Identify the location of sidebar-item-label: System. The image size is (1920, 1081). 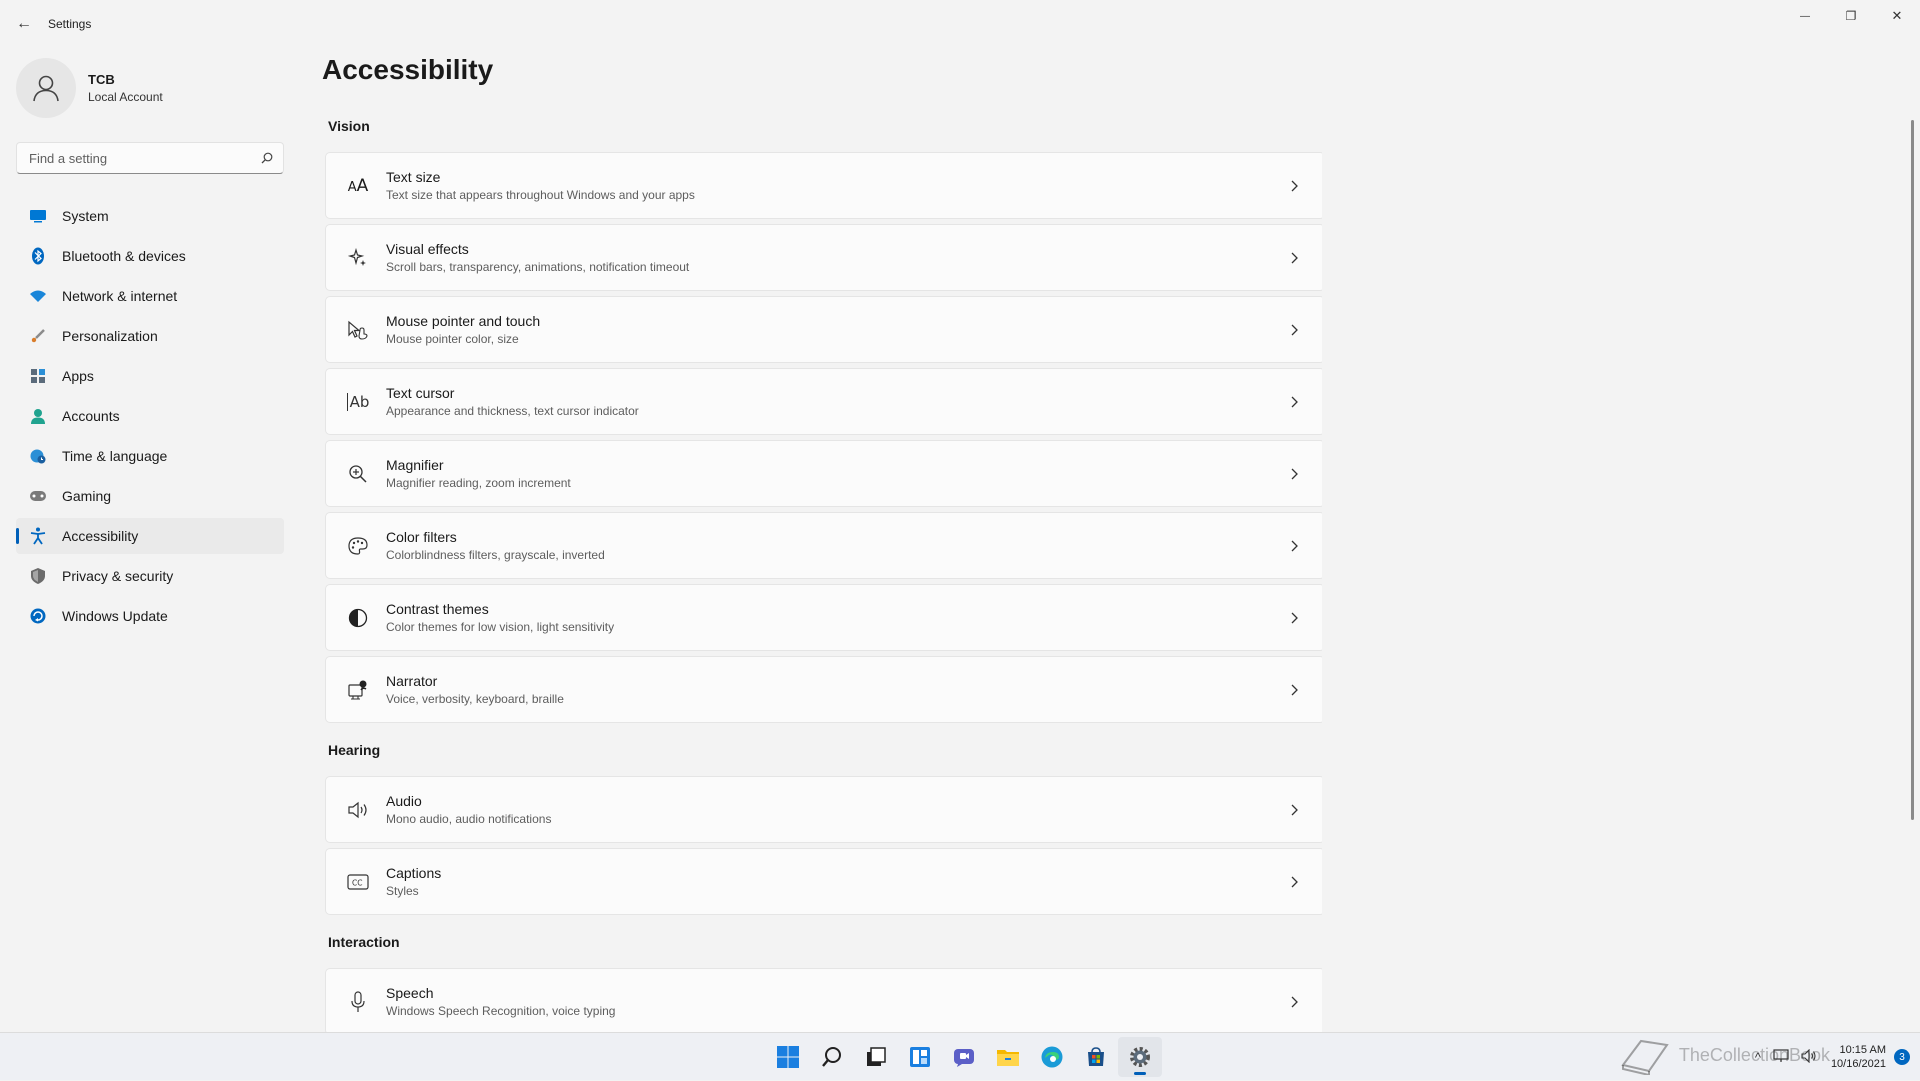
(85, 216).